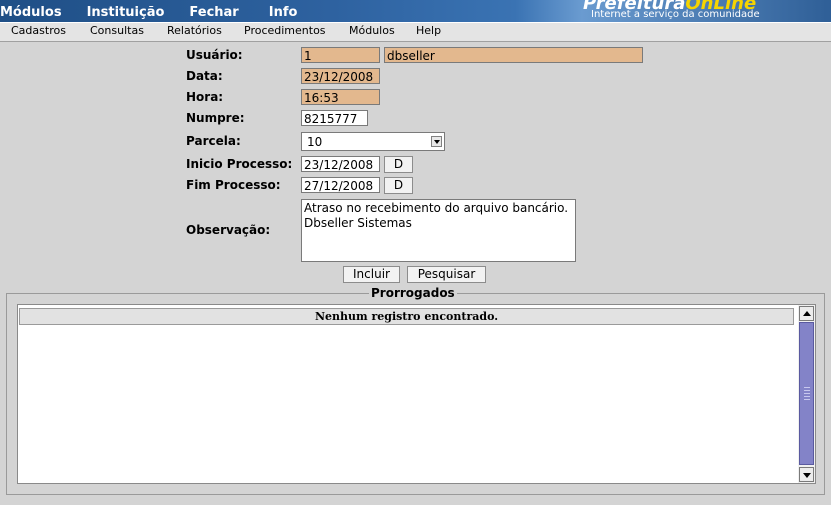 Image resolution: width=831 pixels, height=505 pixels. What do you see at coordinates (334, 118) in the screenshot?
I see `numpre-field: 8215777` at bounding box center [334, 118].